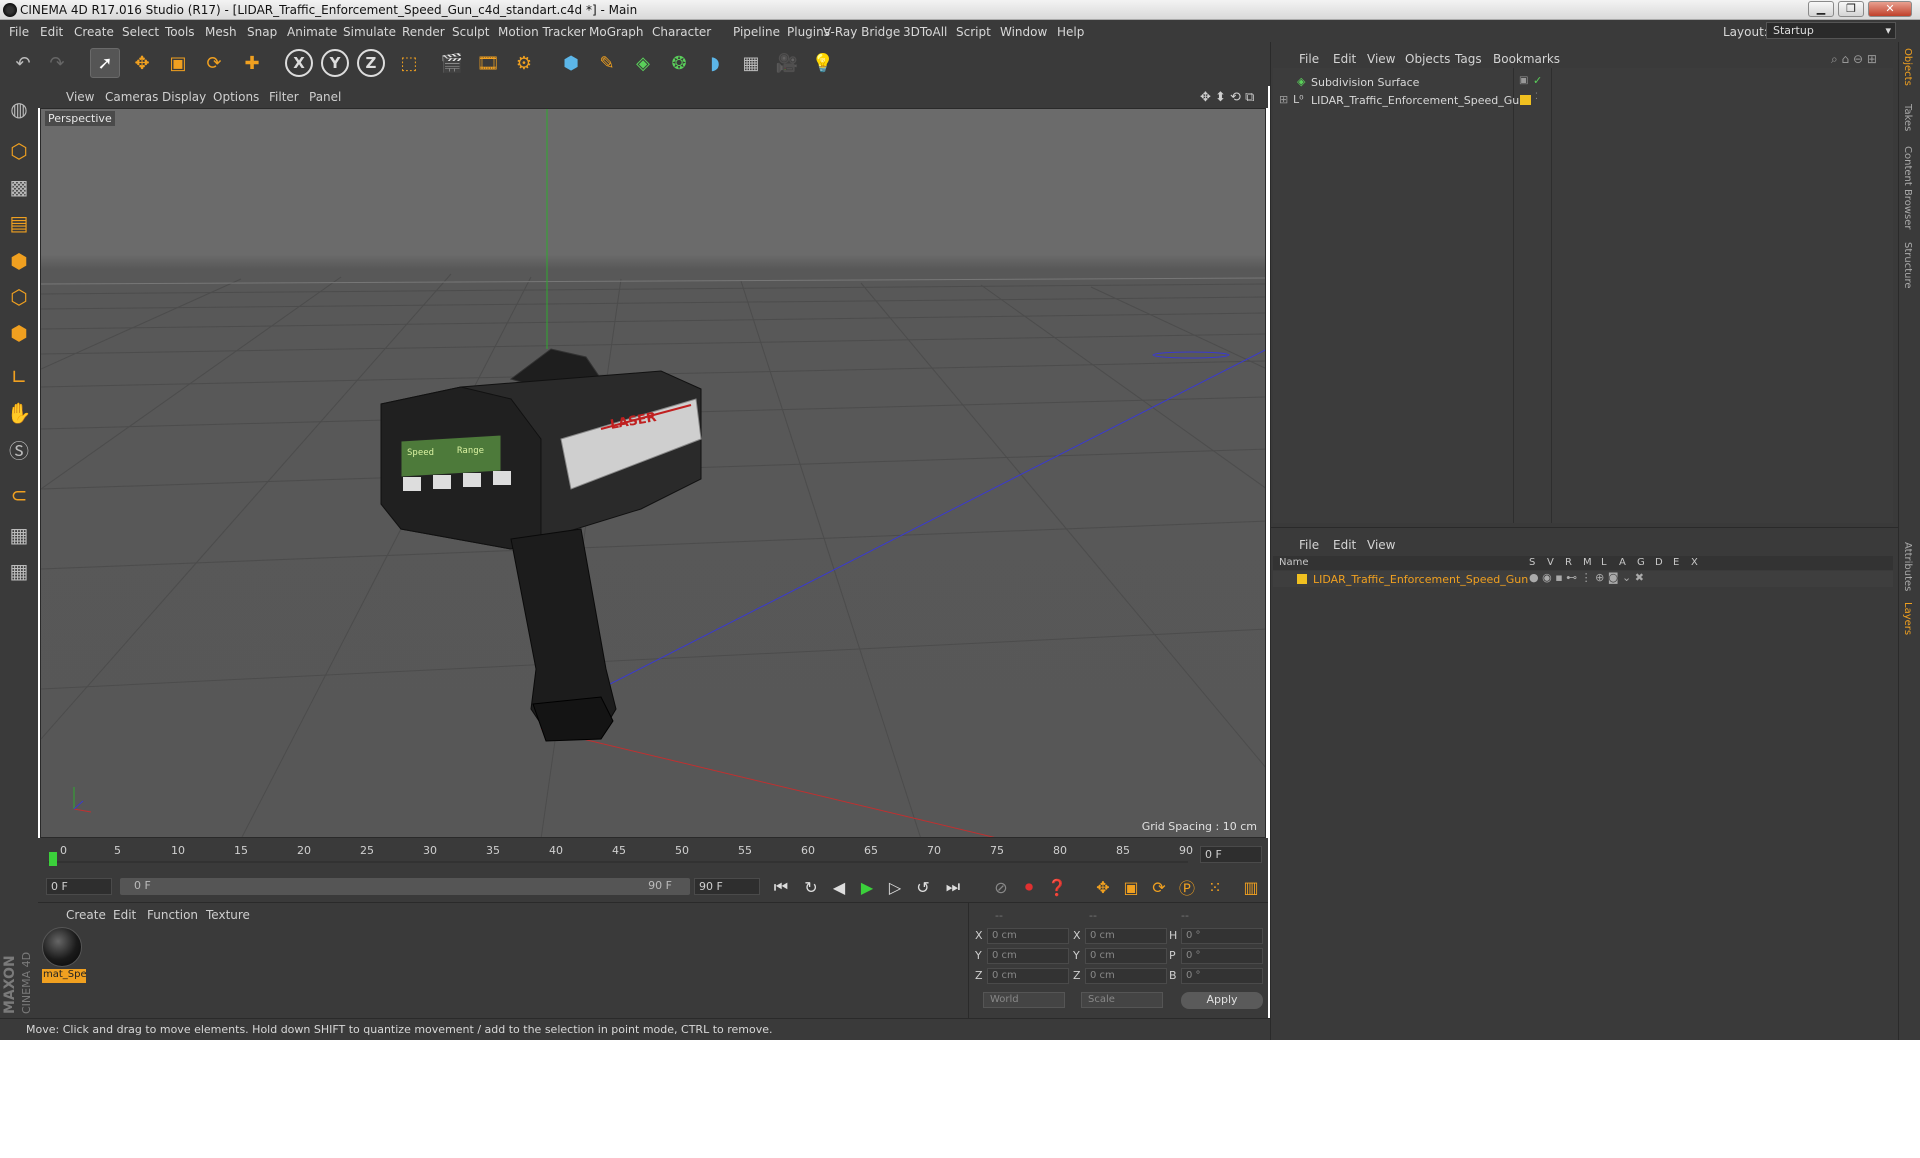 This screenshot has height=1158, width=1920. Describe the element at coordinates (1024, 1000) in the screenshot. I see `coordinate-mode-select: World` at that location.